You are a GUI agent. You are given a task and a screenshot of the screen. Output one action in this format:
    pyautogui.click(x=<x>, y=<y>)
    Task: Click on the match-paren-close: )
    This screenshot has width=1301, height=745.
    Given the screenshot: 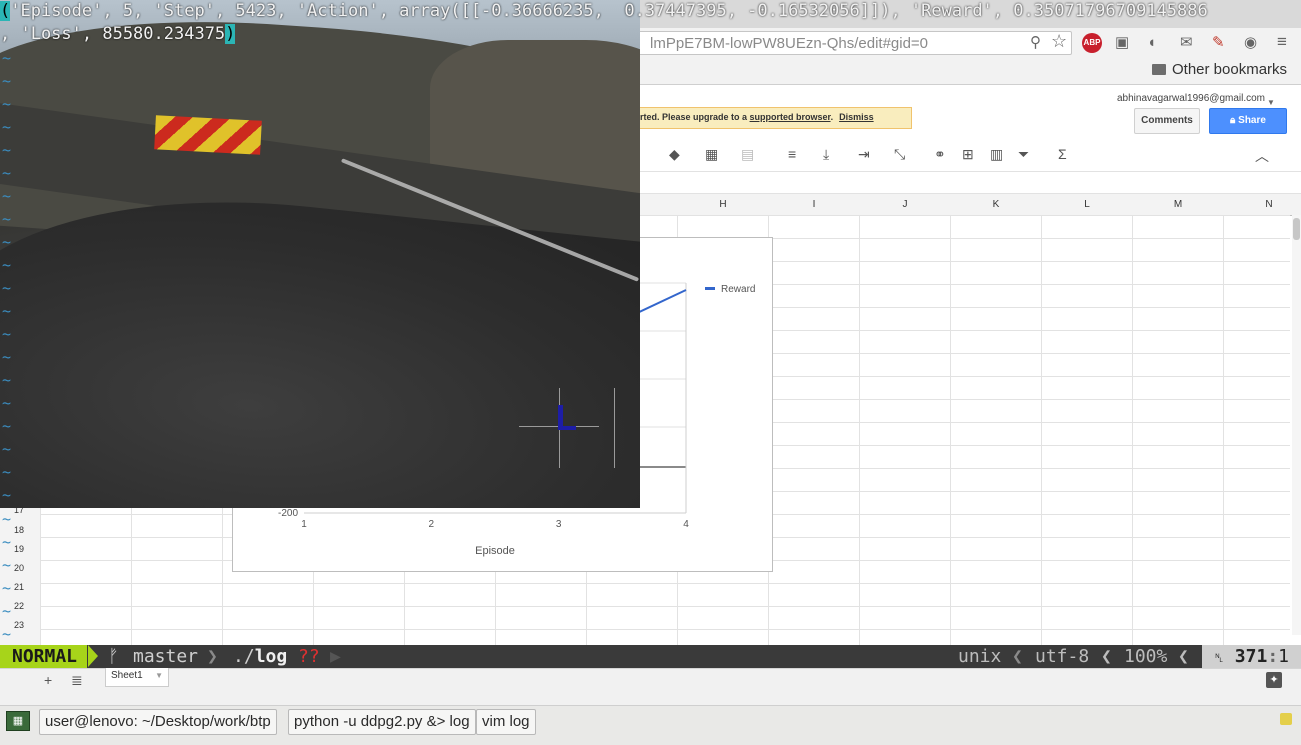 What is the action you would take?
    pyautogui.click(x=230, y=34)
    